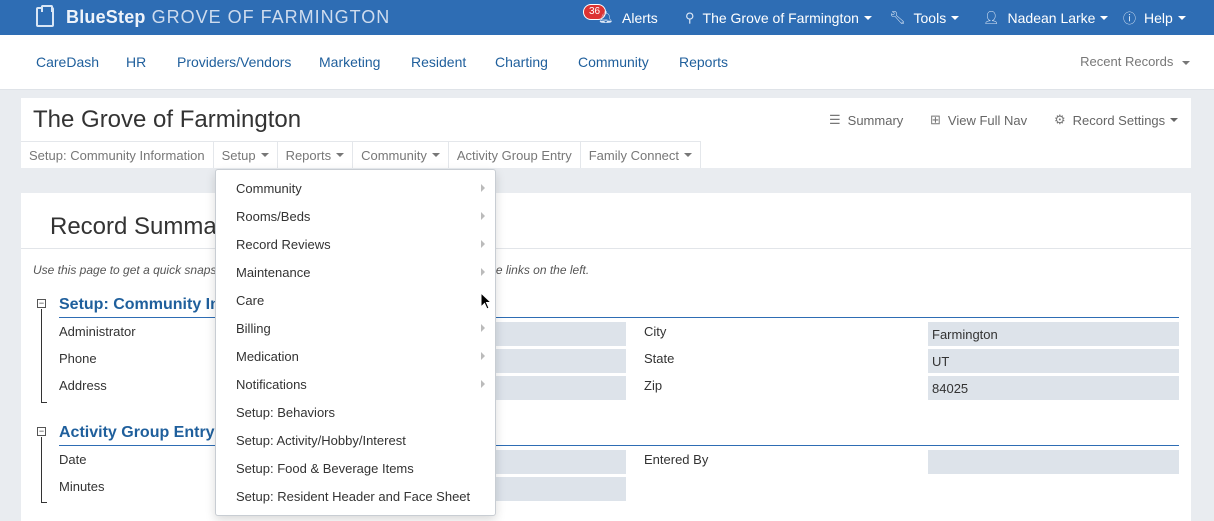 Image resolution: width=1214 pixels, height=521 pixels. What do you see at coordinates (641, 155) in the screenshot?
I see `subnav-family-connect: Family Connect` at bounding box center [641, 155].